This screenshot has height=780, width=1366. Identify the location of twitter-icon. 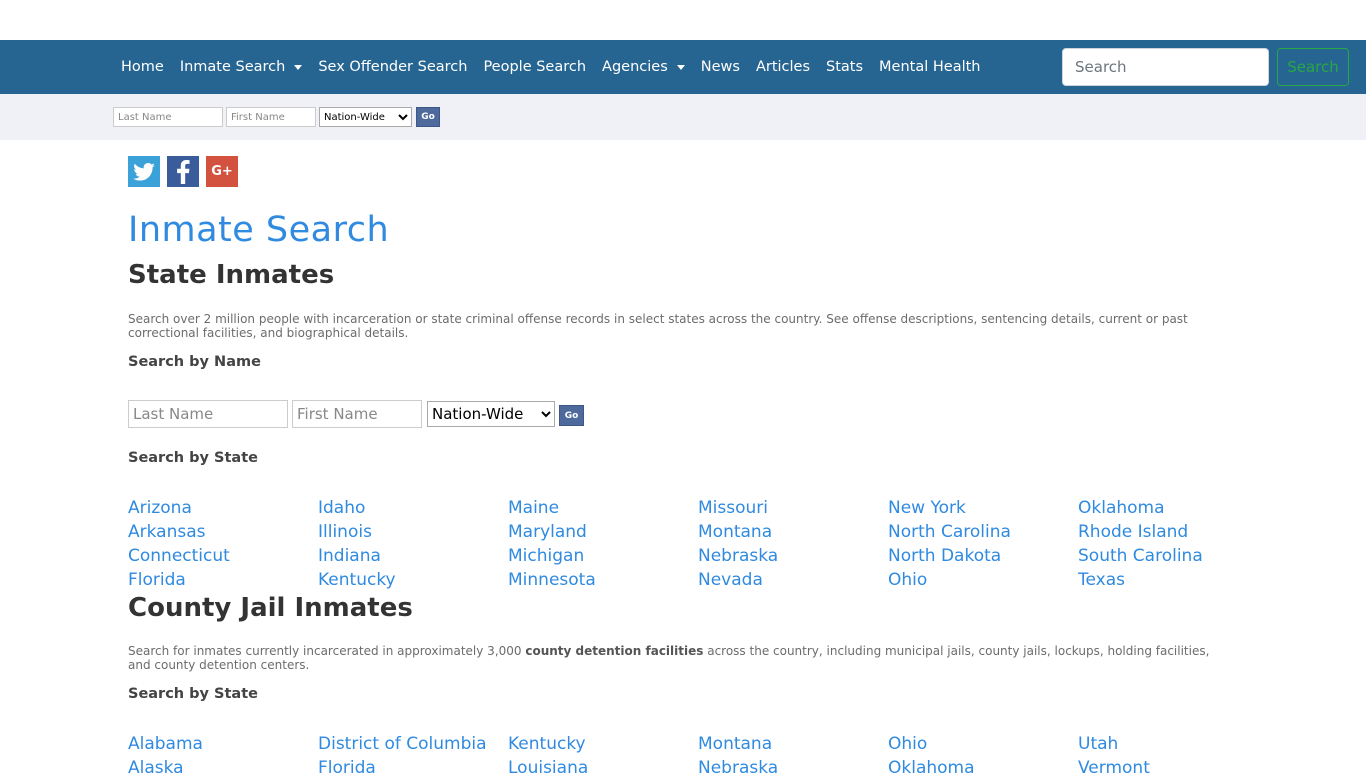
(144, 171).